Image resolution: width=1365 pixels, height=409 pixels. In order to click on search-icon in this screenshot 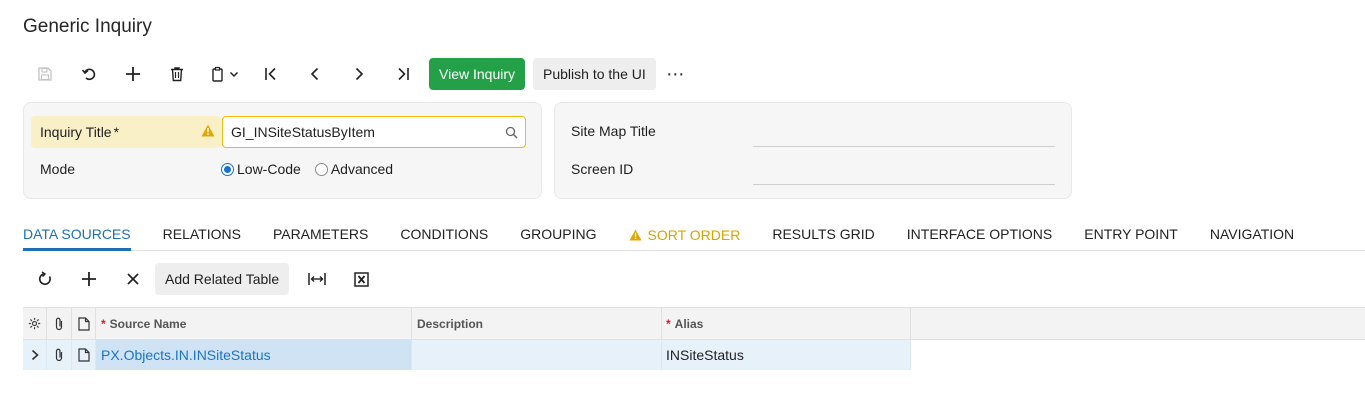, I will do `click(511, 132)`.